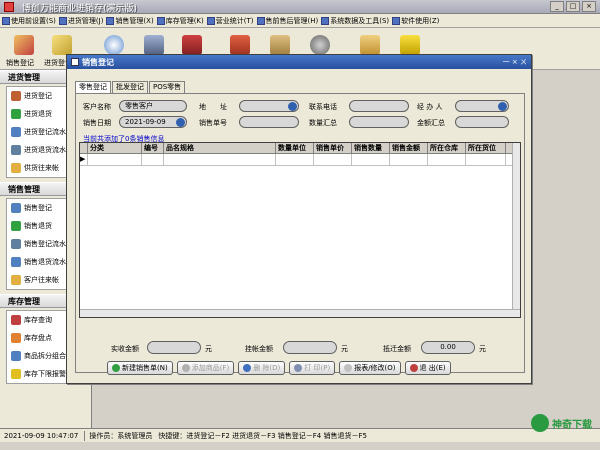 The image size is (600, 450). I want to click on paid-field, so click(174, 347).